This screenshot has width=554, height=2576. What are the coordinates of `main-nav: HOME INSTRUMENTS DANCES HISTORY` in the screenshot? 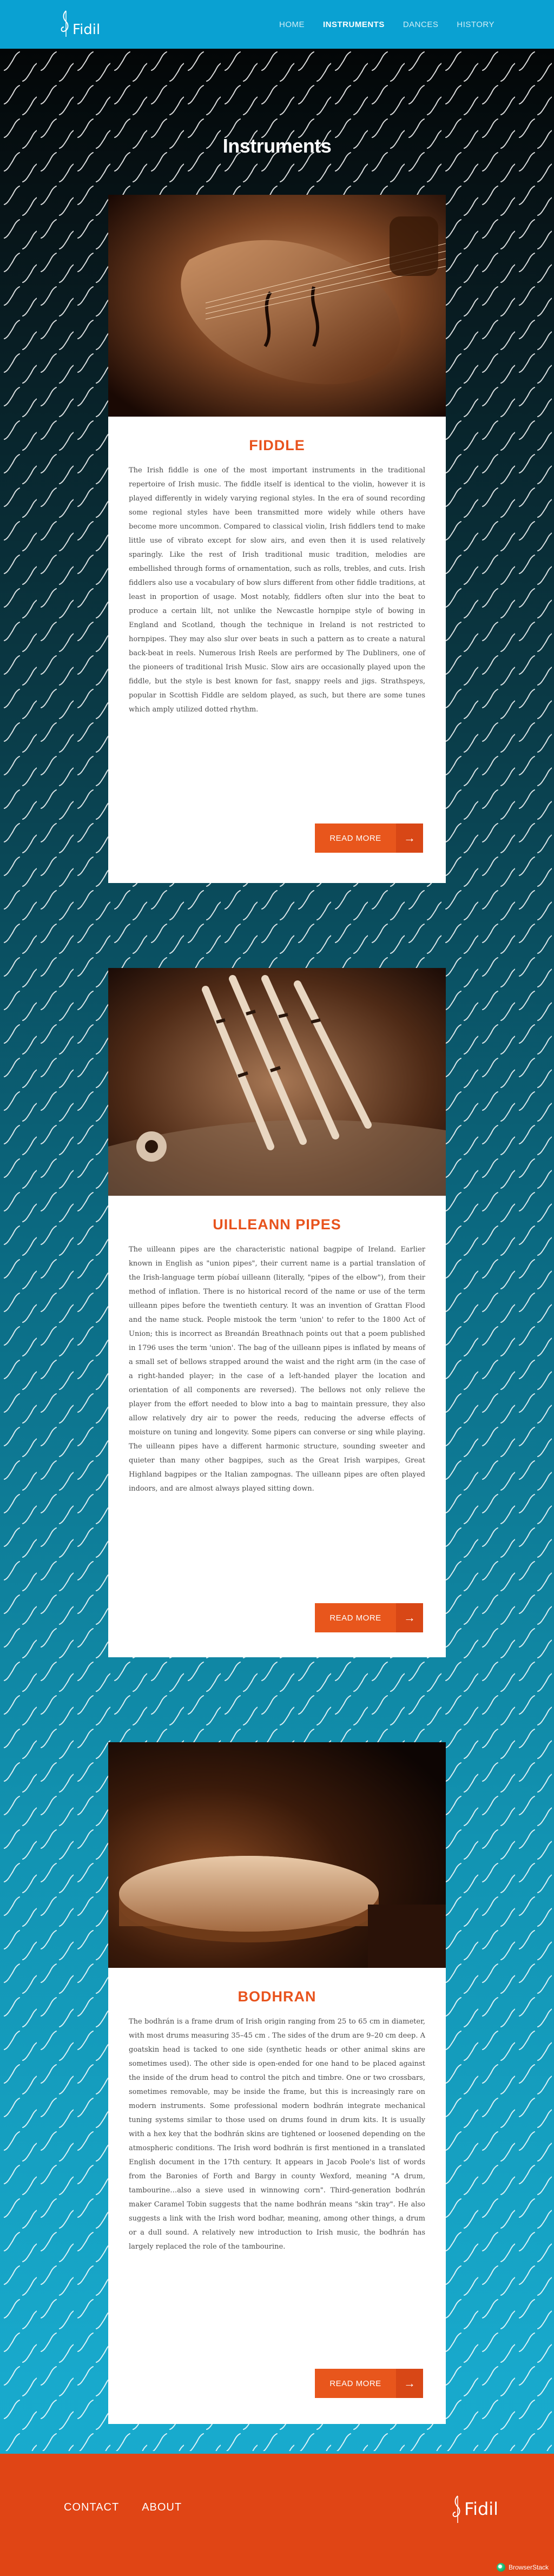 It's located at (386, 24).